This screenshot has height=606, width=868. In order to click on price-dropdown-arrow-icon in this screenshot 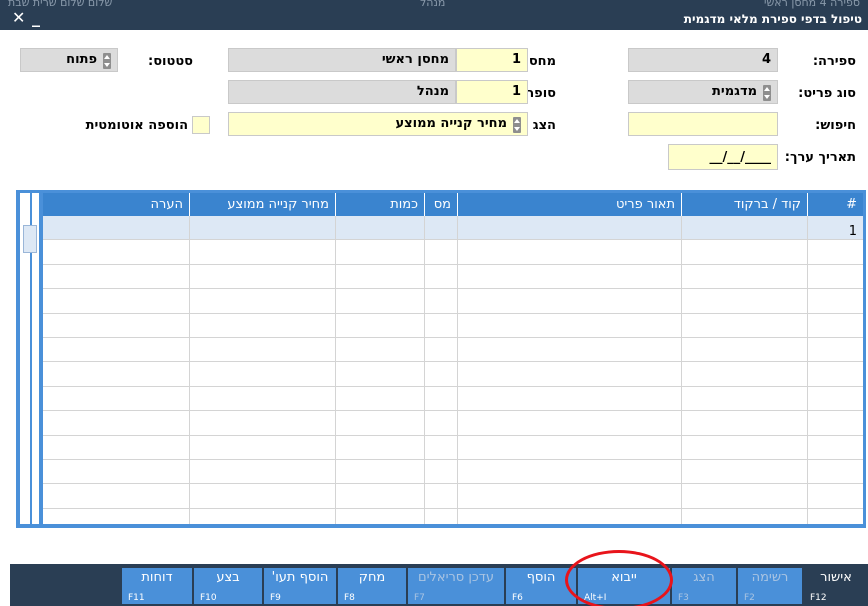, I will do `click(517, 125)`.